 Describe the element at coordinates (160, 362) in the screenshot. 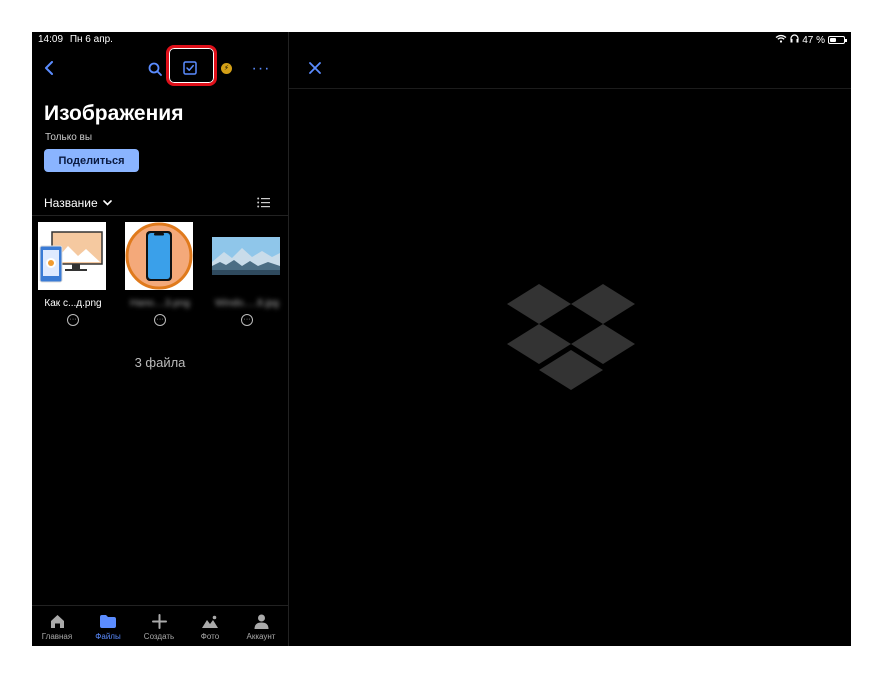

I see `file-count: 3 файла` at that location.